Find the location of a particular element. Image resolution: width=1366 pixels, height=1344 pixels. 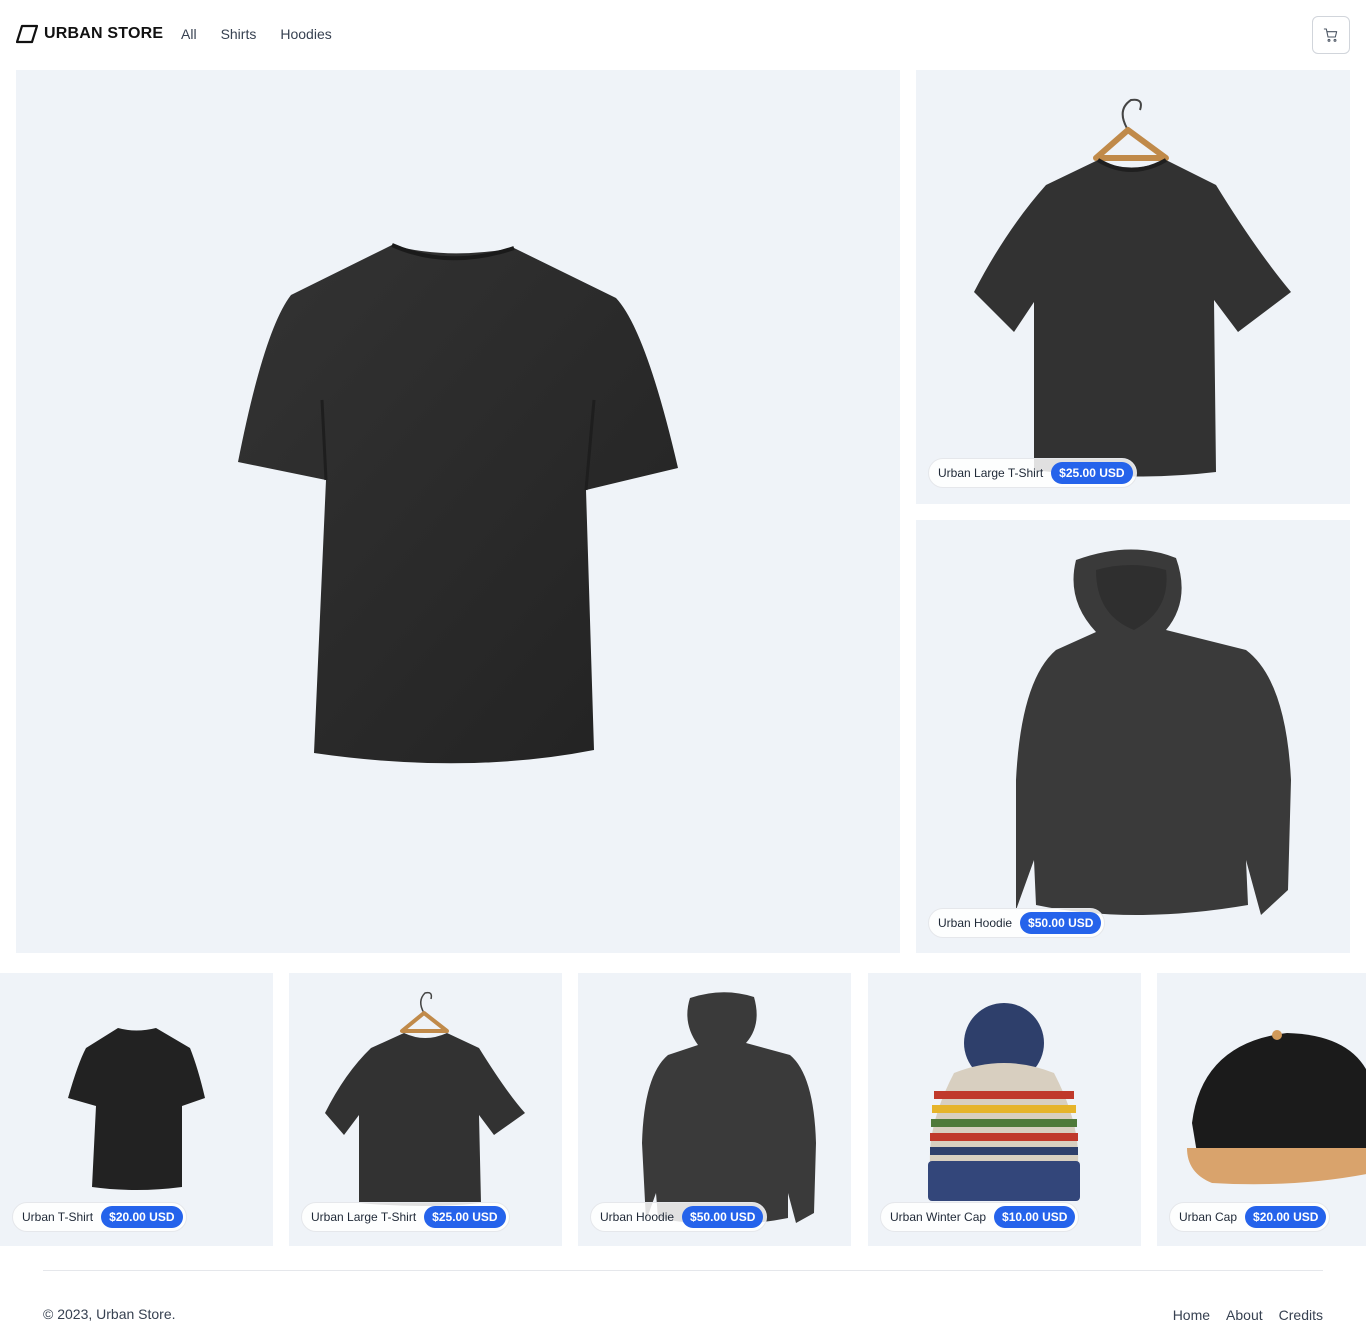

carousel-item: Urban Hoodie $50.00 USD is located at coordinates (714, 1109).